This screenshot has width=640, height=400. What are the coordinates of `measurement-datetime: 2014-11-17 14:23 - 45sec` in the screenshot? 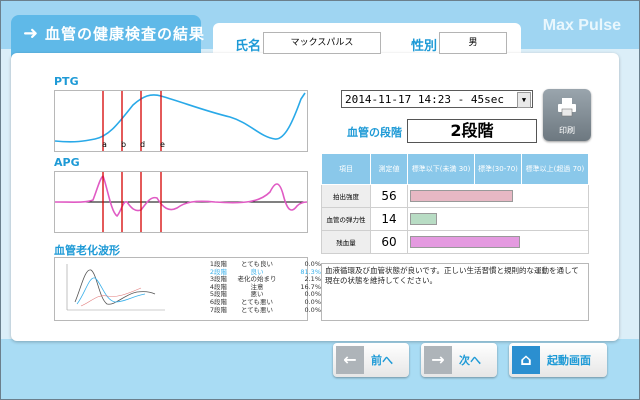 It's located at (424, 99).